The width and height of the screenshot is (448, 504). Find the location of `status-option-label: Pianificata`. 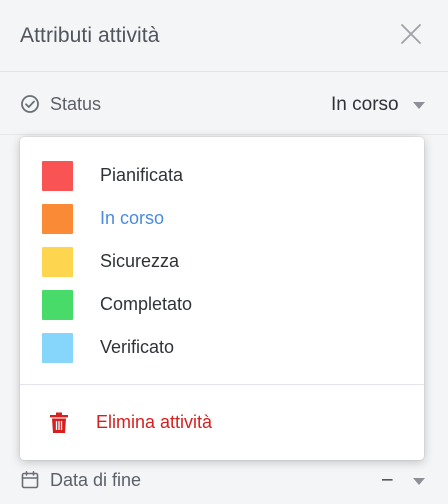

status-option-label: Pianificata is located at coordinates (142, 175).